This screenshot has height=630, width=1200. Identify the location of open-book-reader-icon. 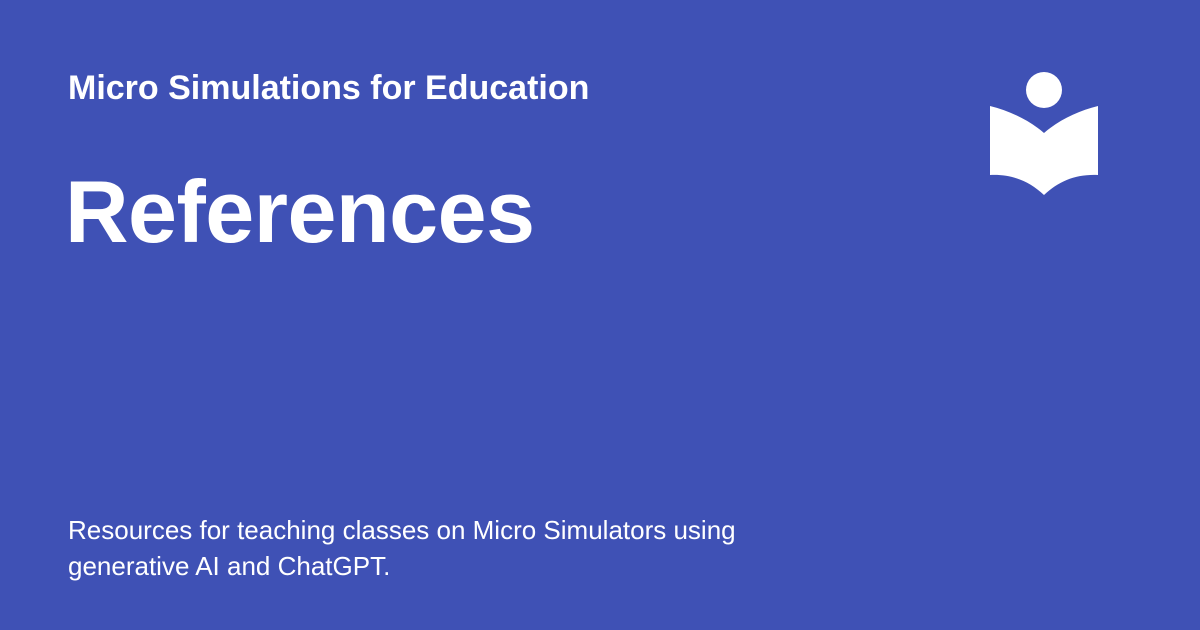
(1044, 133).